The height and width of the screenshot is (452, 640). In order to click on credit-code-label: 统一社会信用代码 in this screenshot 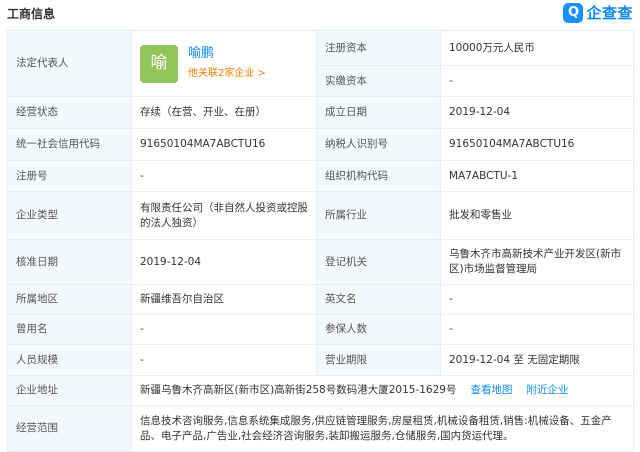, I will do `click(69, 144)`.